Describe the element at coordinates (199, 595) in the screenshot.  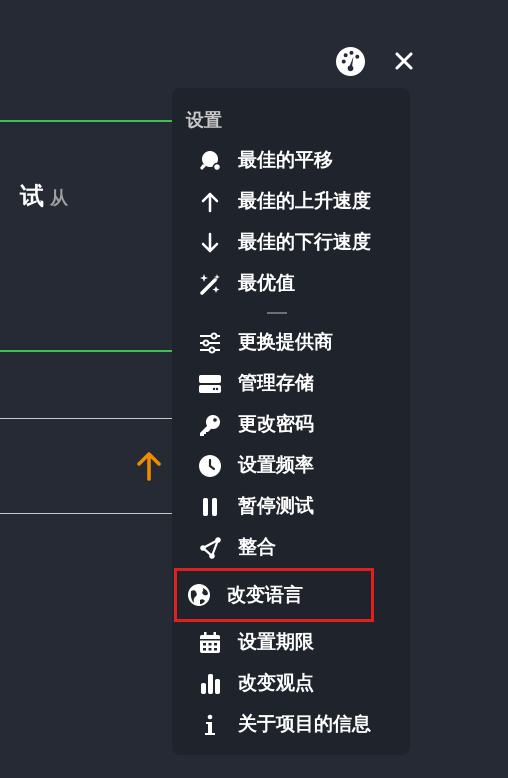
I see `globe-icon` at that location.